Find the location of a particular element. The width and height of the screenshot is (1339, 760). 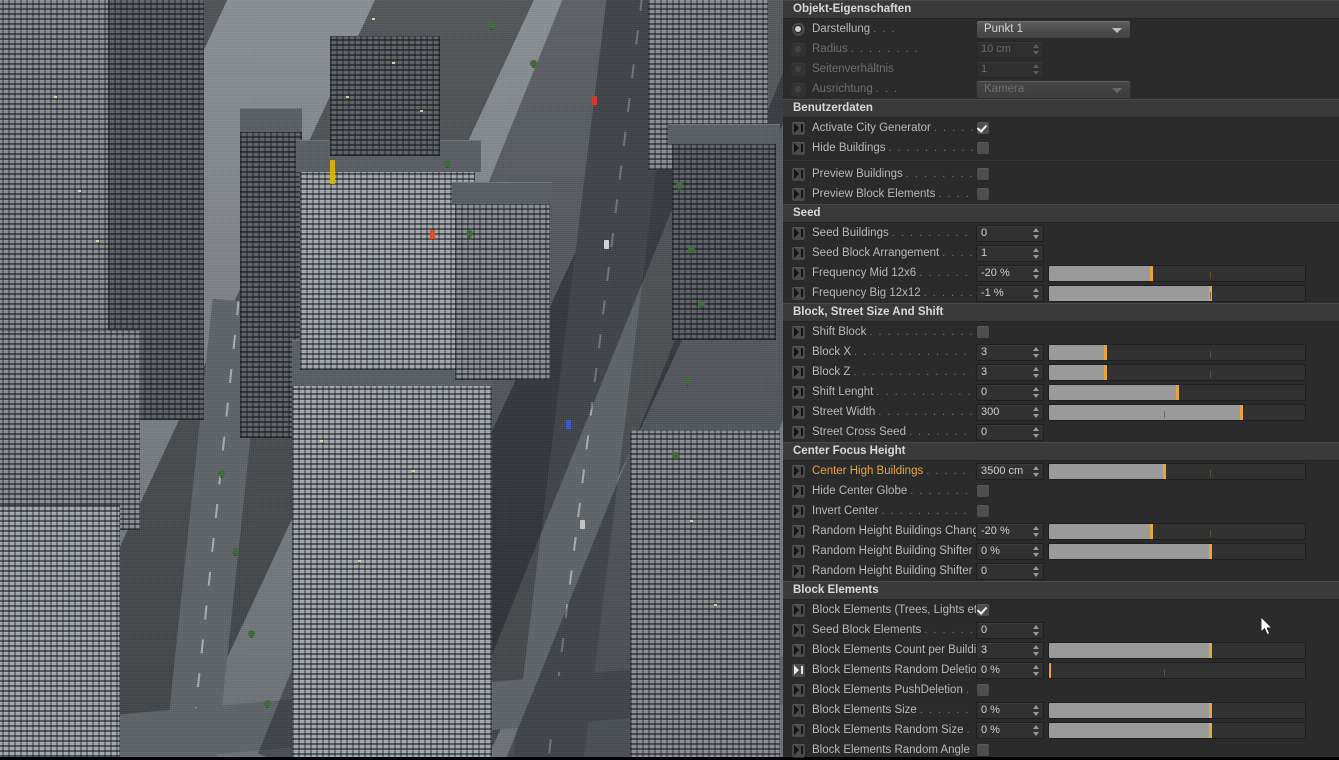

number-input-block-x: 3 is located at coordinates (1010, 352).